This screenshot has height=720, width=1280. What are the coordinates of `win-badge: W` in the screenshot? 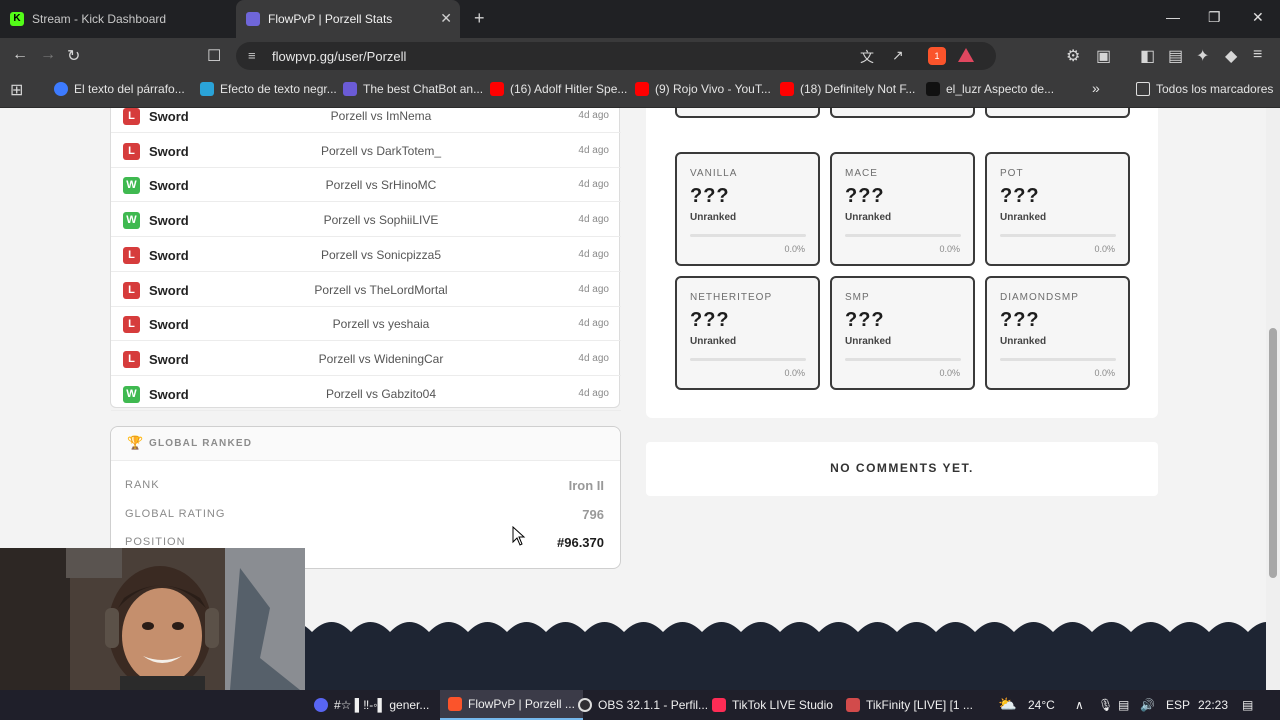 It's located at (131, 221).